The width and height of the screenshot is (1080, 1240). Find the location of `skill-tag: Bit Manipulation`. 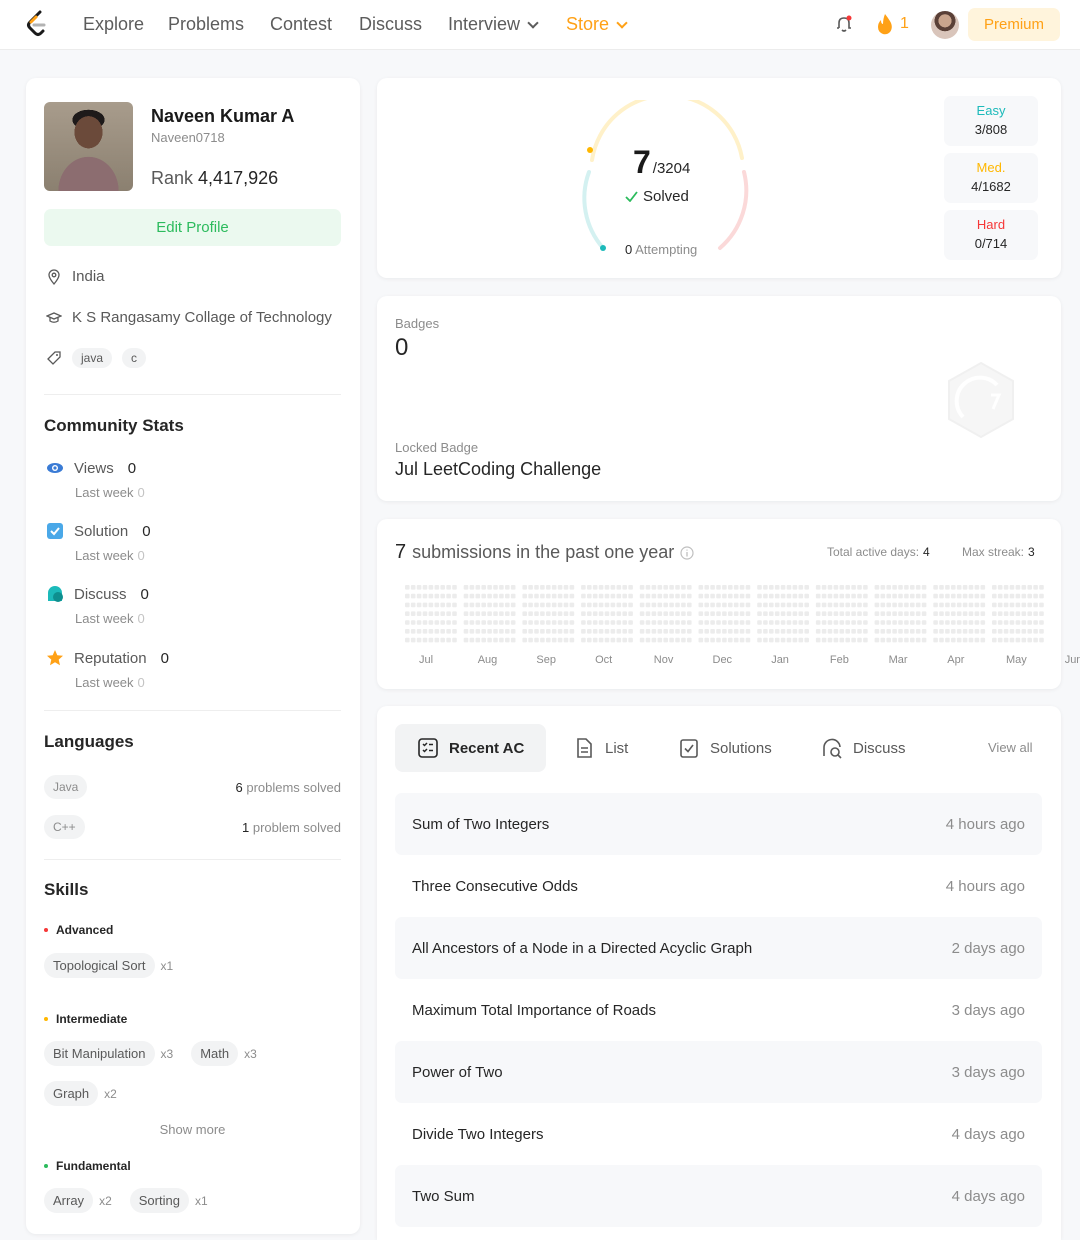

skill-tag: Bit Manipulation is located at coordinates (99, 1053).